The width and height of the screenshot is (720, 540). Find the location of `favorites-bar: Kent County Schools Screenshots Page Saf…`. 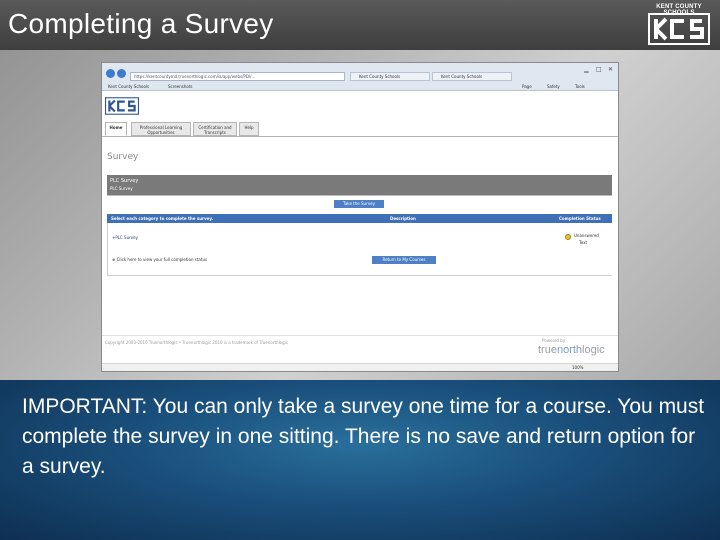

favorites-bar: Kent County Schools Screenshots Page Saf… is located at coordinates (360, 86).